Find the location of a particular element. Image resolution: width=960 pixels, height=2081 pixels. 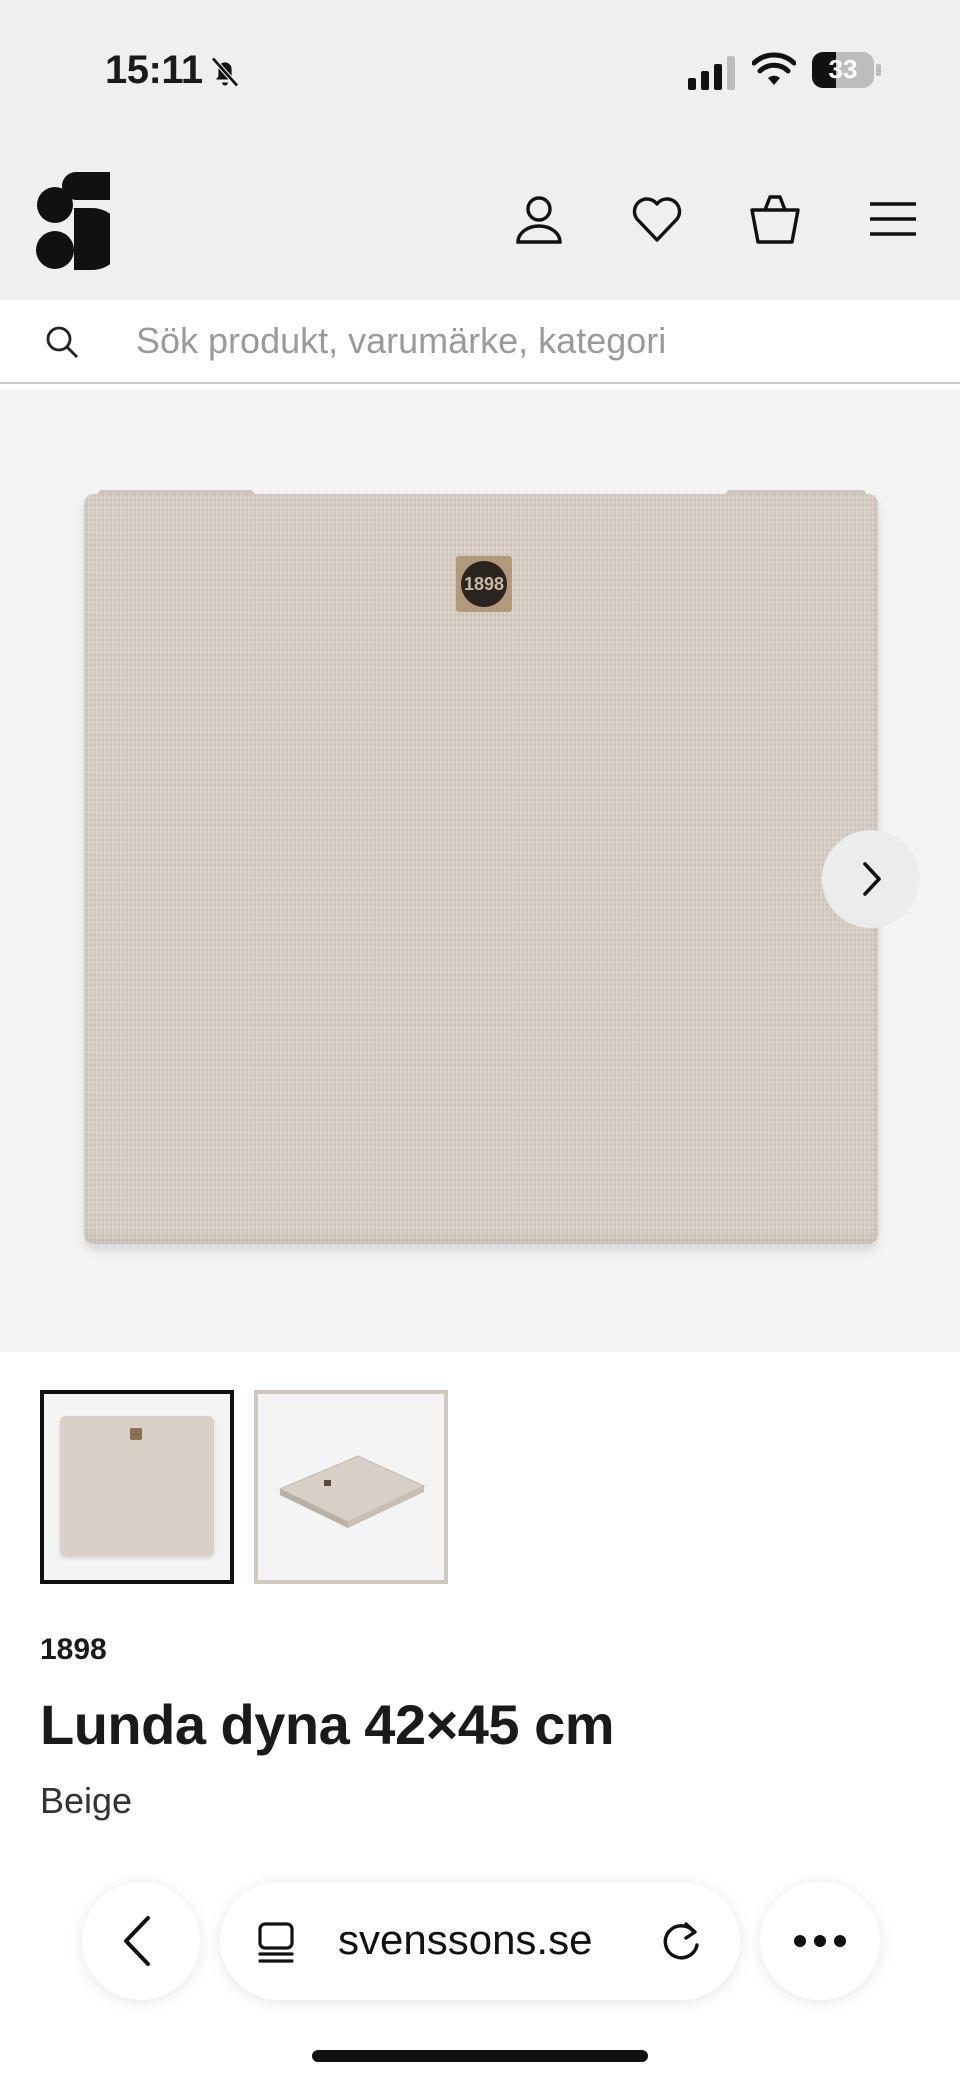

product-title: Lunda dyna 42×45 cm is located at coordinates (327, 1724).